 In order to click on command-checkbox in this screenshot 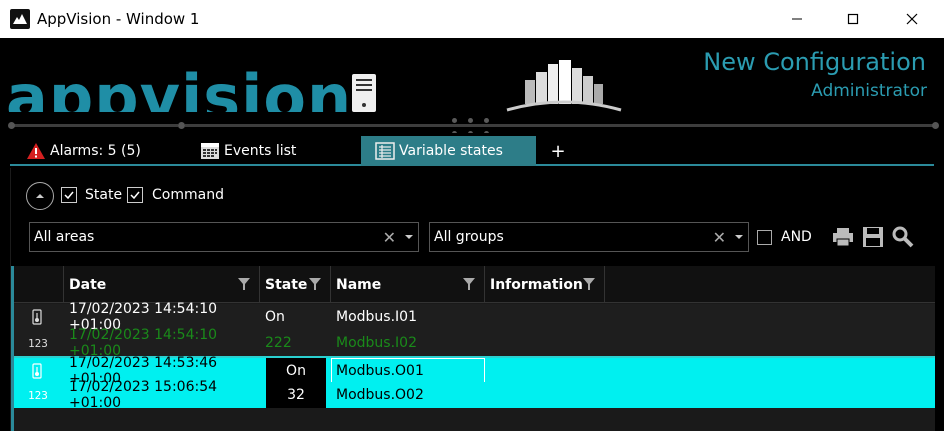, I will do `click(135, 195)`.